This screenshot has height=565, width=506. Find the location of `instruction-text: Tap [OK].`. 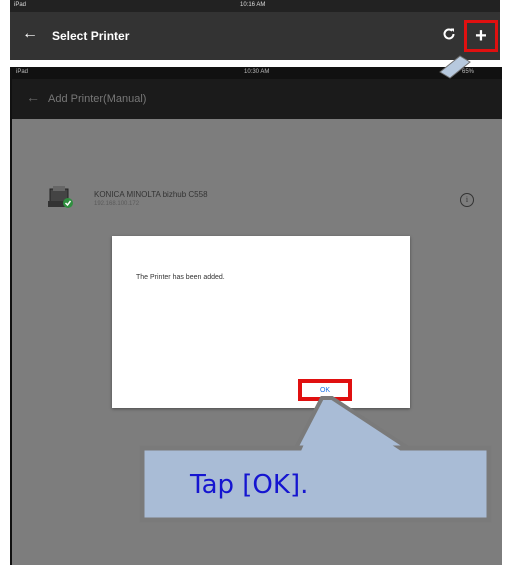

instruction-text: Tap [OK]. is located at coordinates (249, 485).